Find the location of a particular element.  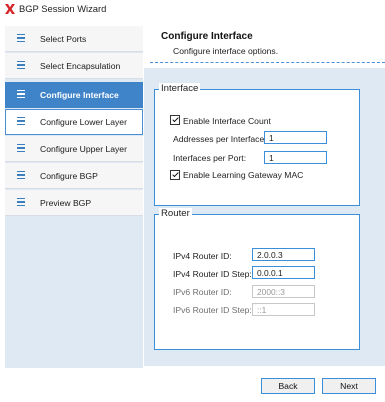

sidebar-item-label: Configure Upper Layer is located at coordinates (83, 149).